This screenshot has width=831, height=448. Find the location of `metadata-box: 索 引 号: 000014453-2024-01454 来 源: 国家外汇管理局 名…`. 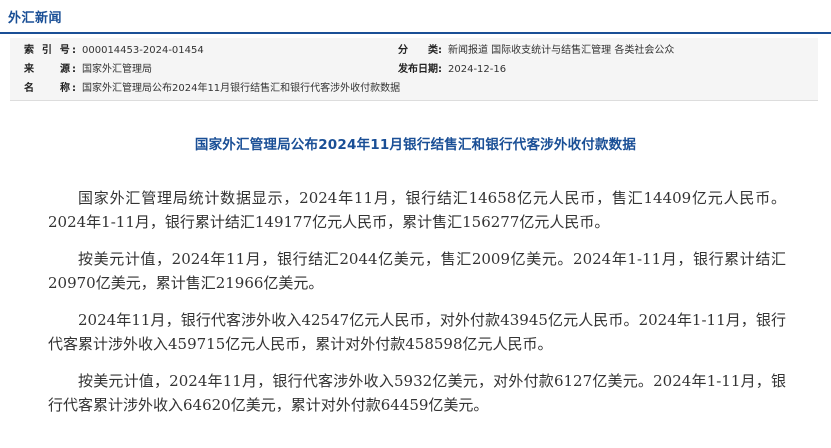

metadata-box: 索 引 号: 000014453-2024-01454 来 源: 国家外汇管理局 名… is located at coordinates (414, 69).